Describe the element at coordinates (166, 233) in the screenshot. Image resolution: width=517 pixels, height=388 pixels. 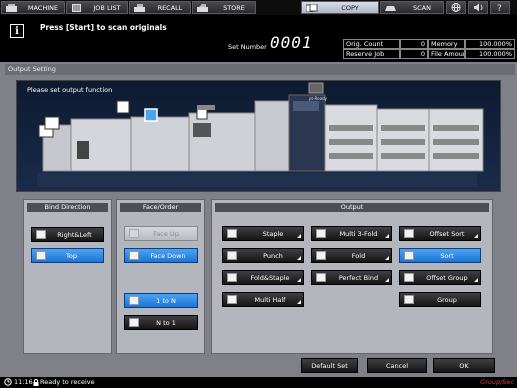
I see `button-label: Face Up` at that location.